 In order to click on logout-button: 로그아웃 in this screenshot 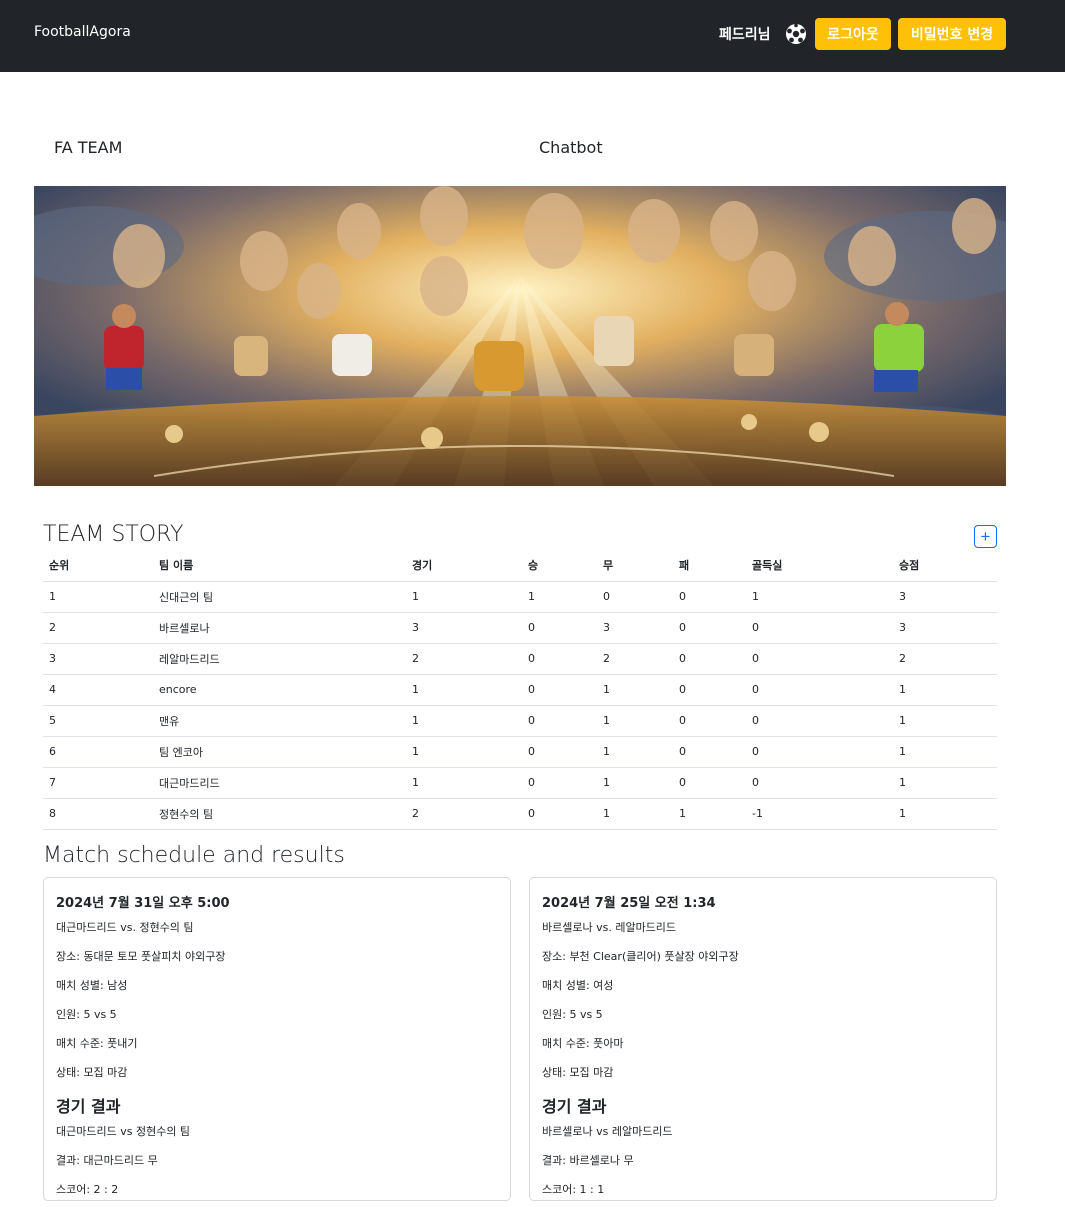, I will do `click(853, 34)`.